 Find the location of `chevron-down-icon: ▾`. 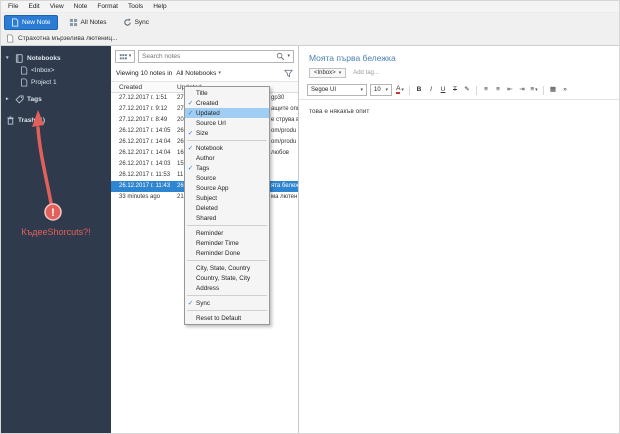

chevron-down-icon: ▾ is located at coordinates (7, 58).